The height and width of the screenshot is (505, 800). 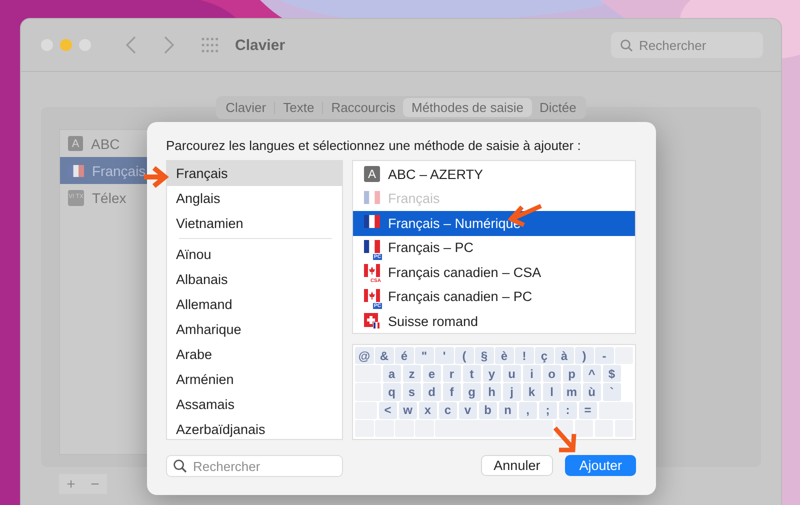 What do you see at coordinates (571, 373) in the screenshot?
I see `key: p` at bounding box center [571, 373].